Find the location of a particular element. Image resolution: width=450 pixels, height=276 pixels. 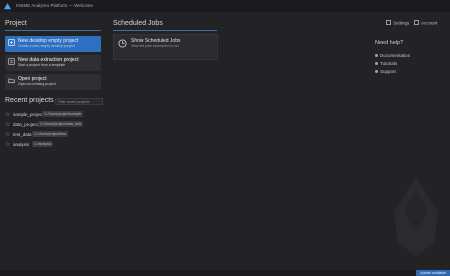

tutorials-label: Tutorials is located at coordinates (389, 63).